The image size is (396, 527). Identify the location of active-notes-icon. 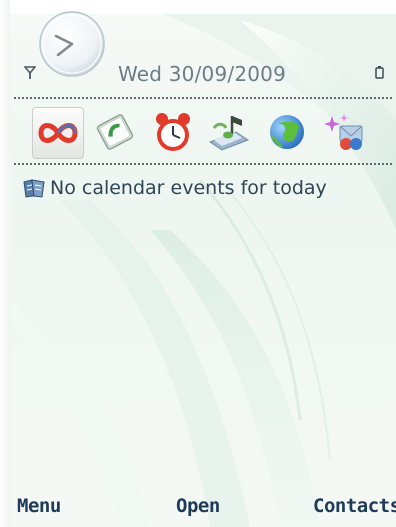
(58, 133).